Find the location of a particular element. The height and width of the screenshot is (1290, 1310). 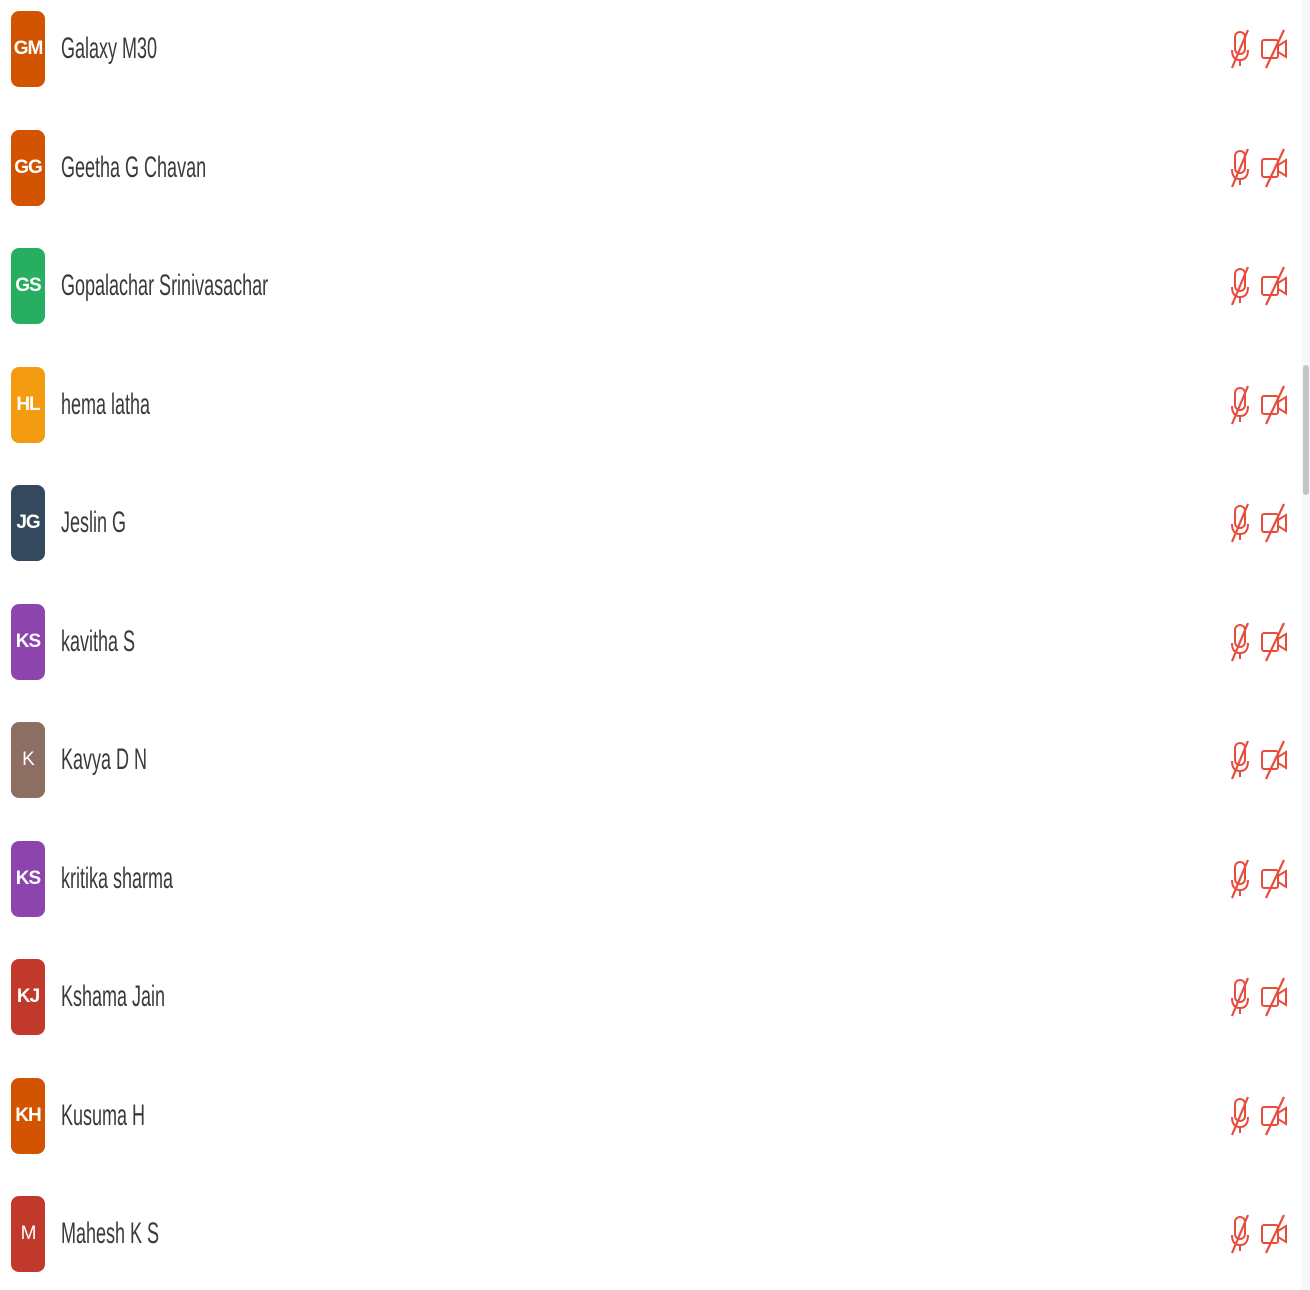

participant-row: GG Geetha G Chavan is located at coordinates (650, 168).